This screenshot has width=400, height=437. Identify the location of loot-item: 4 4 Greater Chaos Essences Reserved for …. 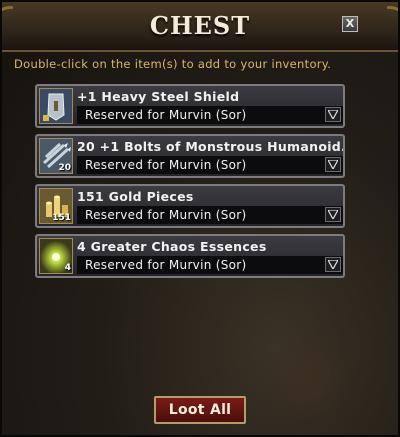
(190, 256).